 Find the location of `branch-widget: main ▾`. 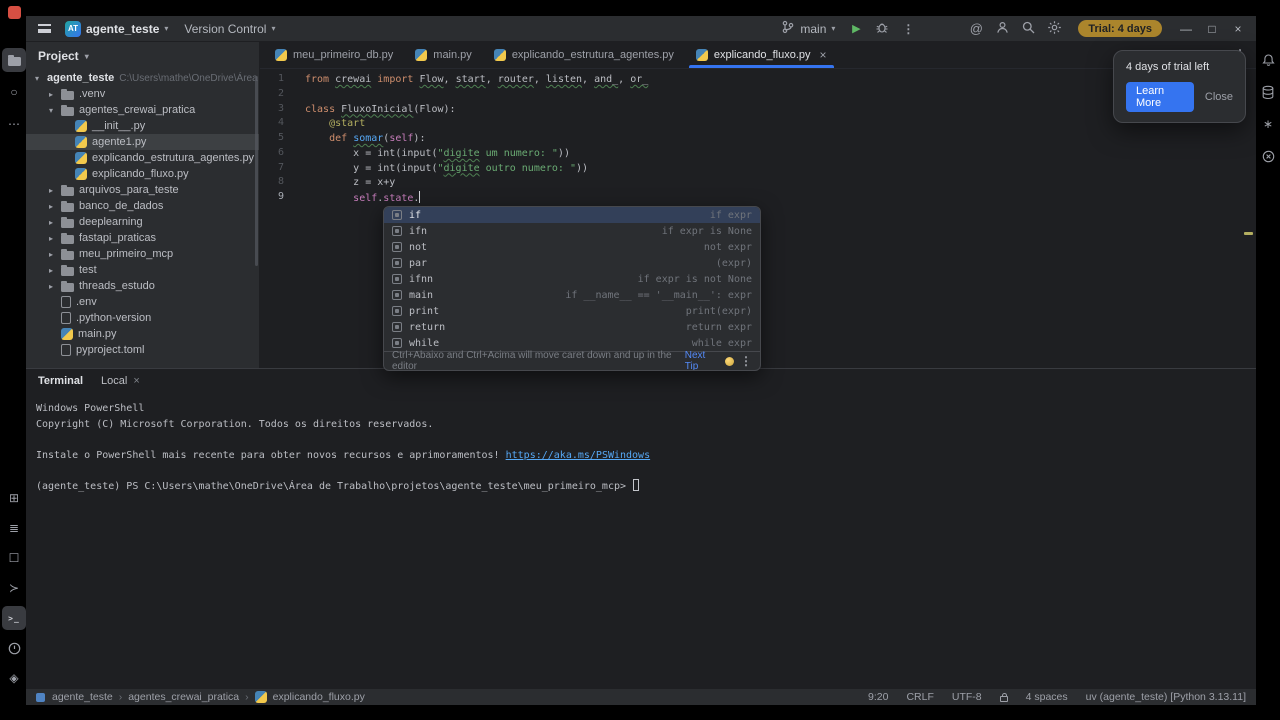

branch-widget: main ▾ is located at coordinates (808, 29).